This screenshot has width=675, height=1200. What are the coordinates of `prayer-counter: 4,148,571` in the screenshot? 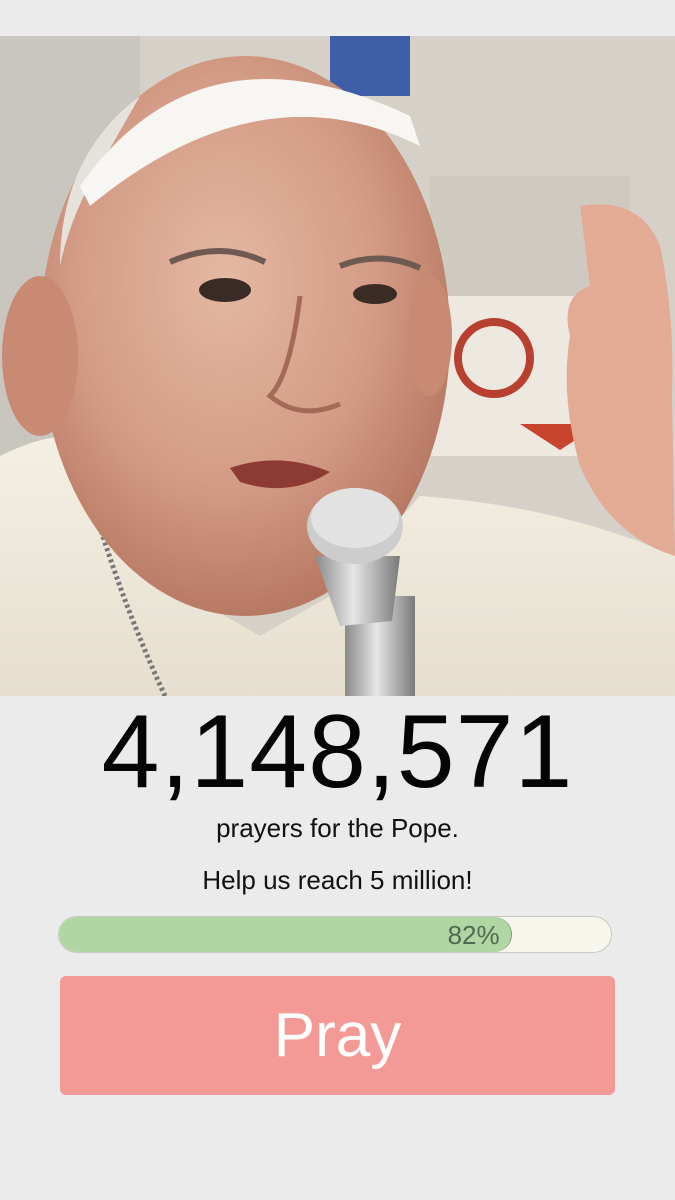 It's located at (337, 752).